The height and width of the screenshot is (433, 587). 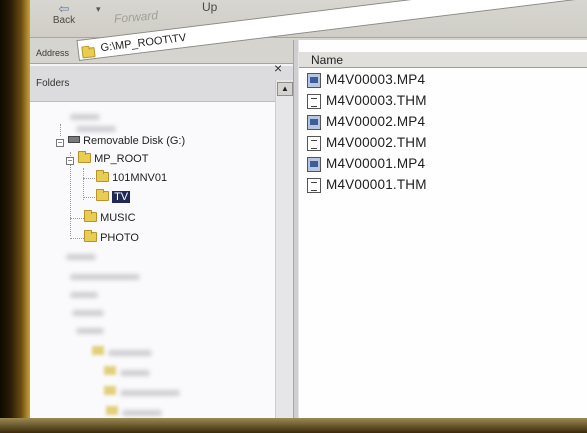 I want to click on file-name: M4V00001.THM, so click(x=376, y=184).